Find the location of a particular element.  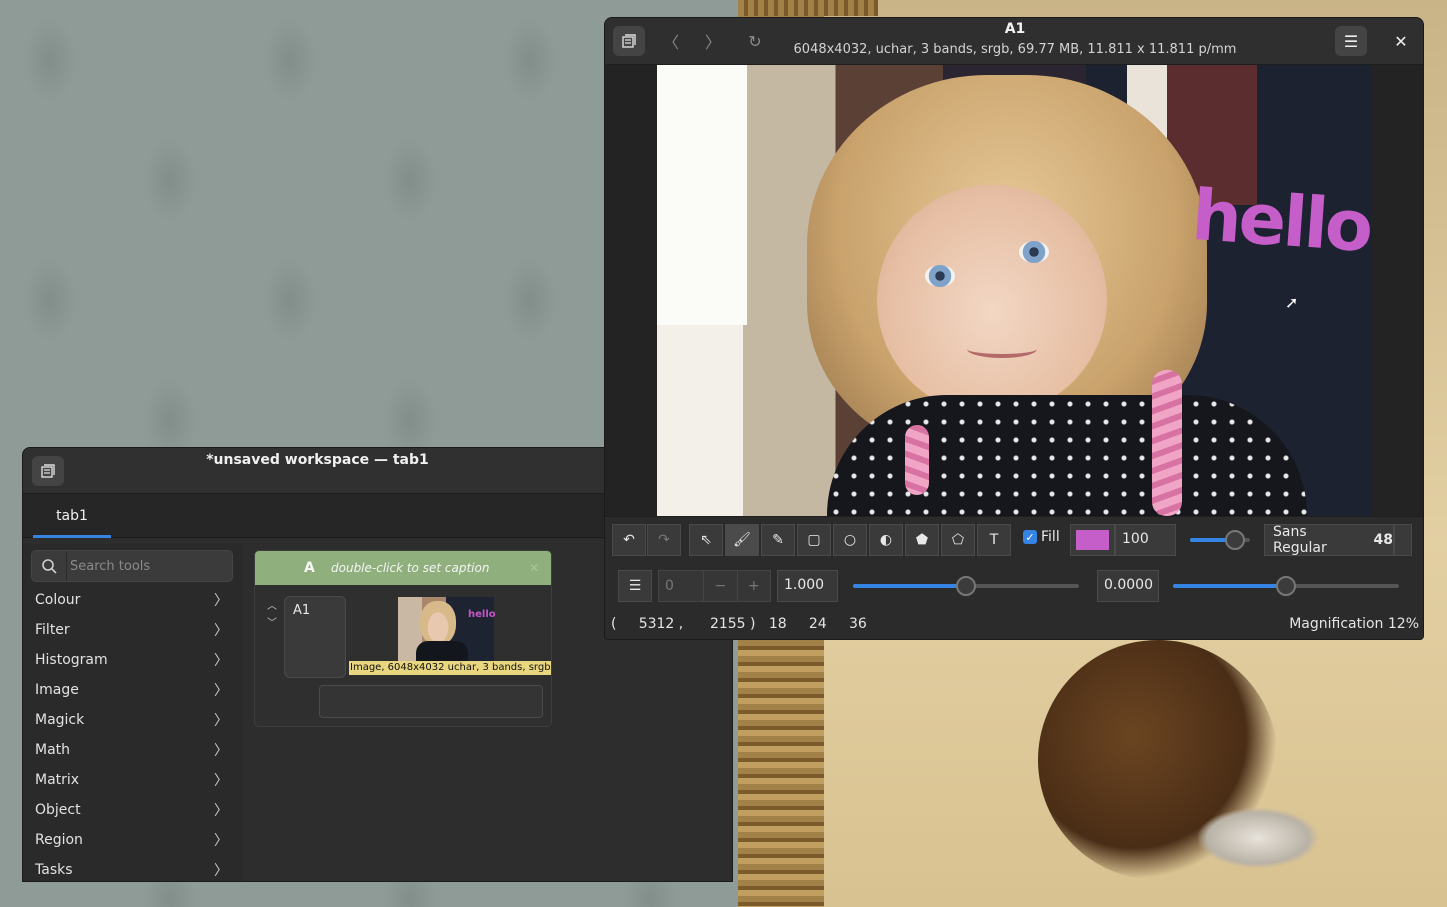

category-region: Region 〉 is located at coordinates (132, 840).